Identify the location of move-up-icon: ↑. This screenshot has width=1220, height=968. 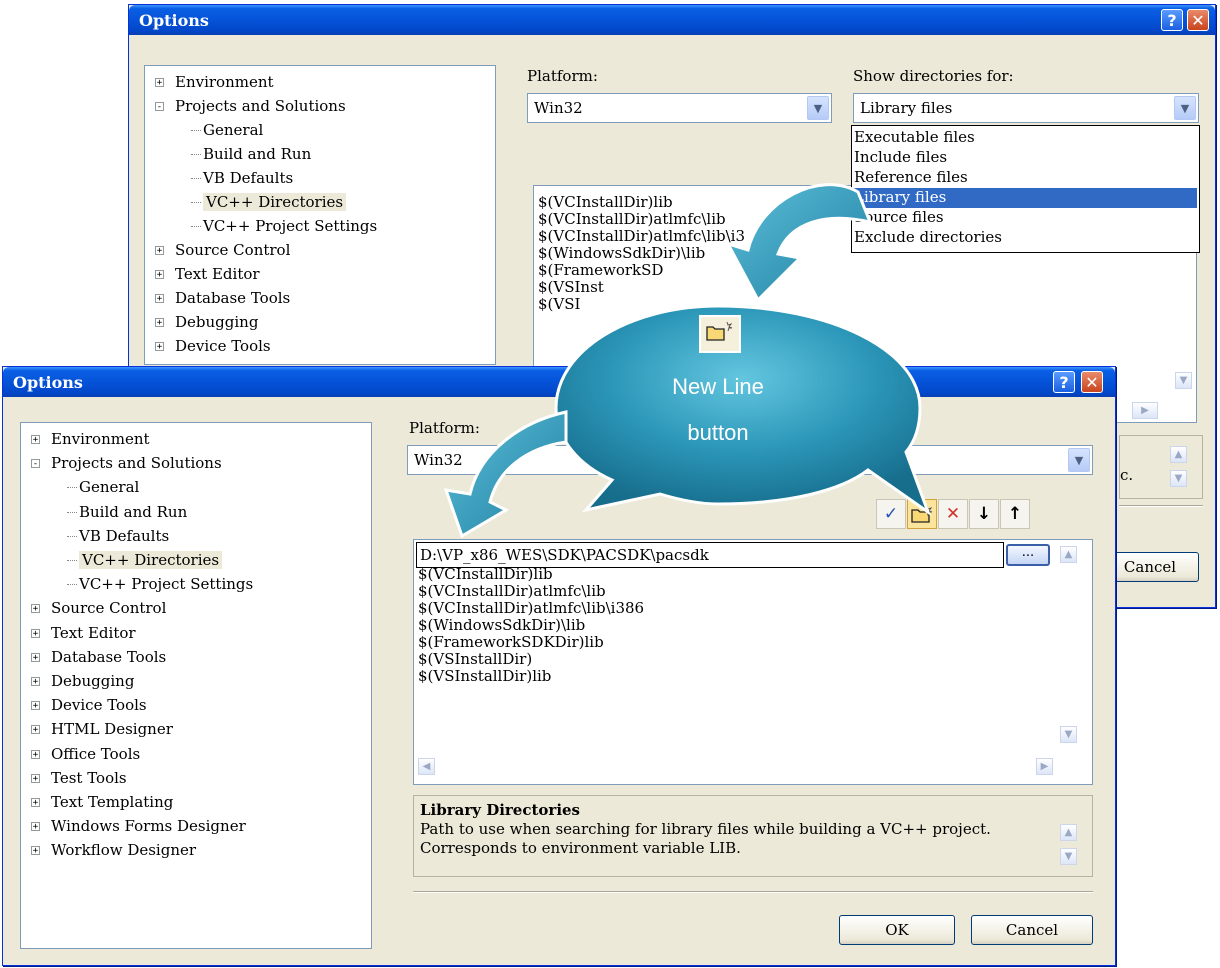
(1015, 514).